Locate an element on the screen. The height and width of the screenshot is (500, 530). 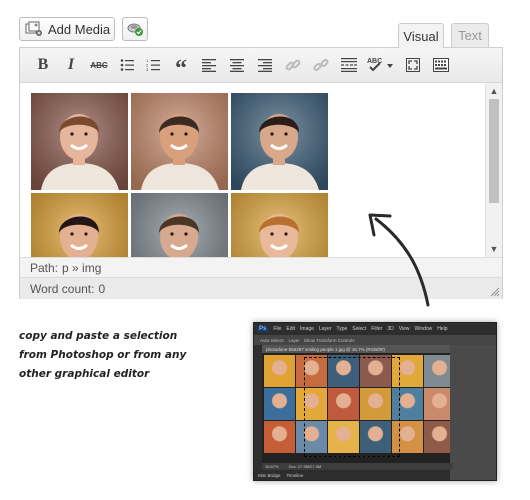
photoshop-menu-item: Image is located at coordinates (307, 329).